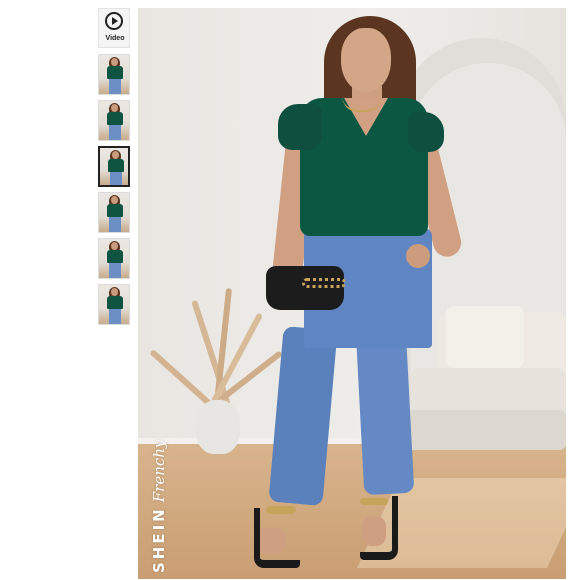  Describe the element at coordinates (114, 21) in the screenshot. I see `play-icon` at that location.